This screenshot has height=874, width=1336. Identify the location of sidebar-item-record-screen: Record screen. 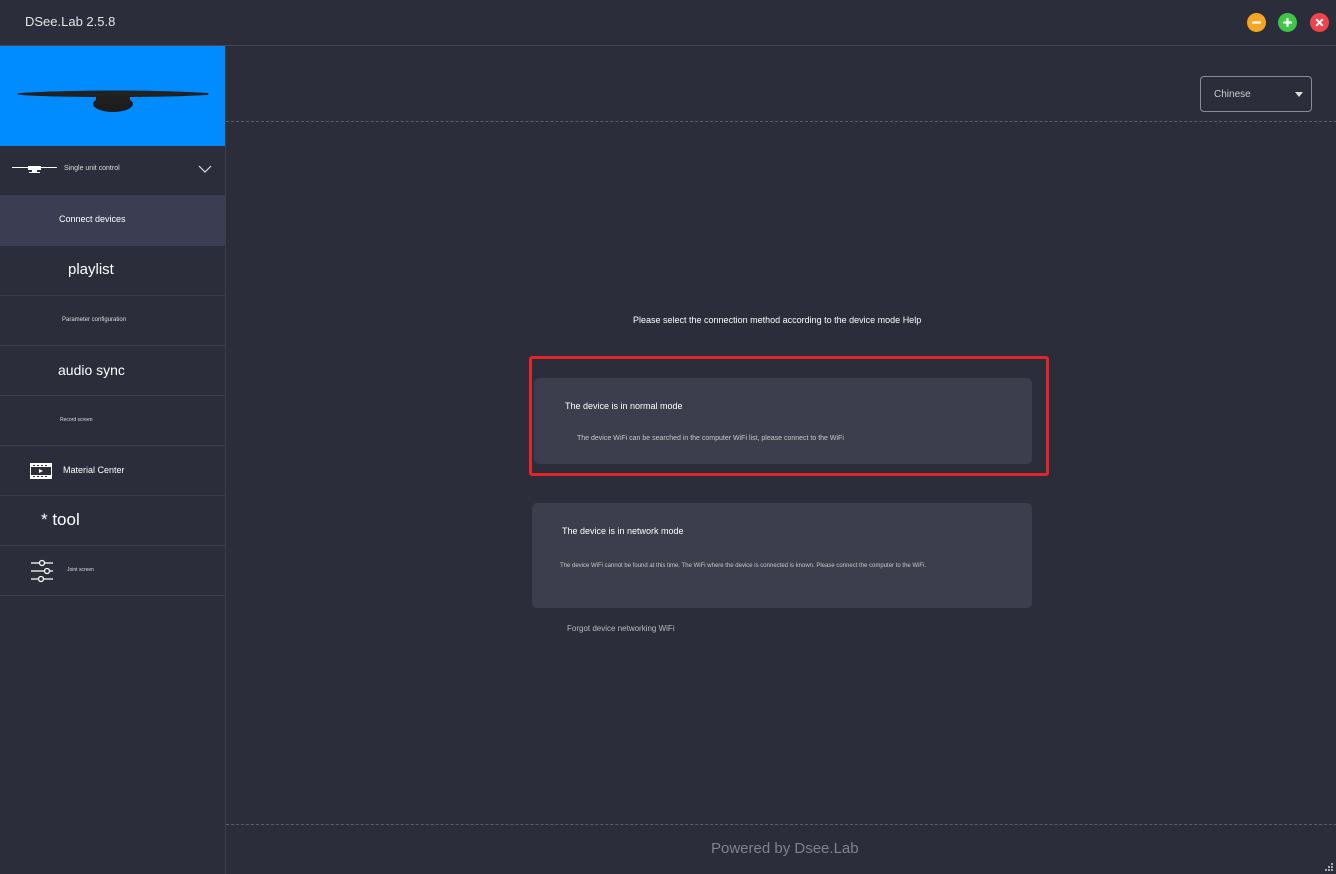
(112, 421).